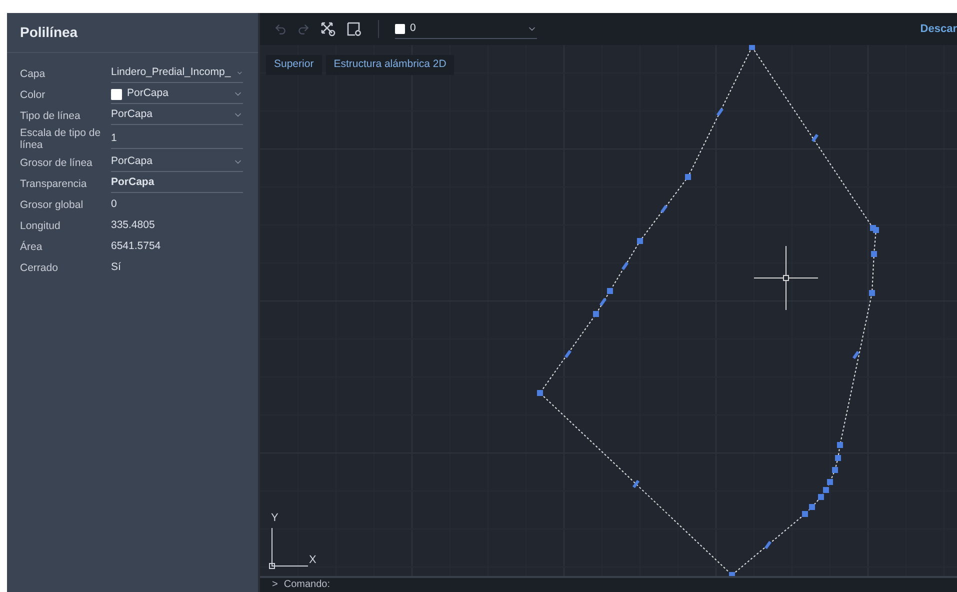 The height and width of the screenshot is (592, 957). Describe the element at coordinates (33, 74) in the screenshot. I see `property-label: Capa` at that location.